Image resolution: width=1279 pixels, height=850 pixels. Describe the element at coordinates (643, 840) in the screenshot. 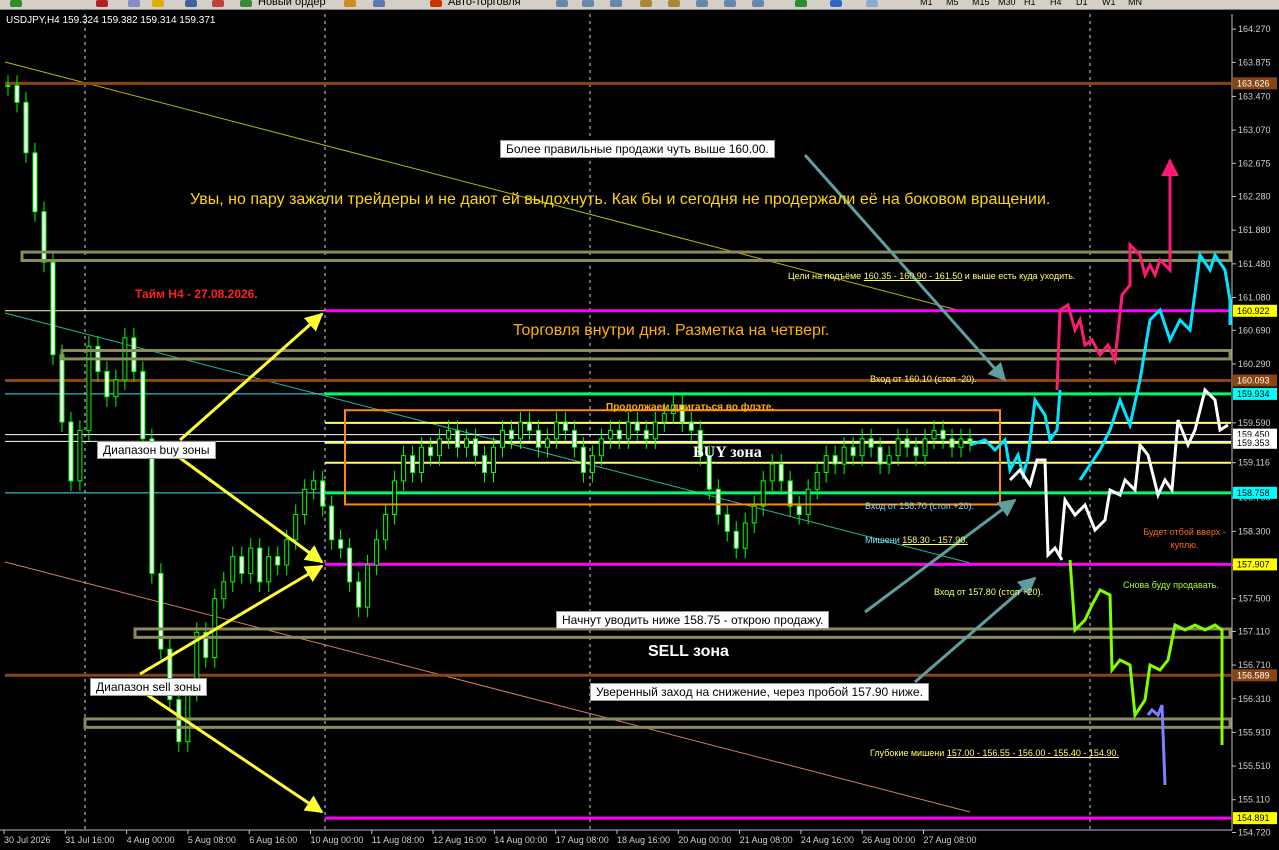

I see `time-tick-label: 18 Aug 16:00` at that location.